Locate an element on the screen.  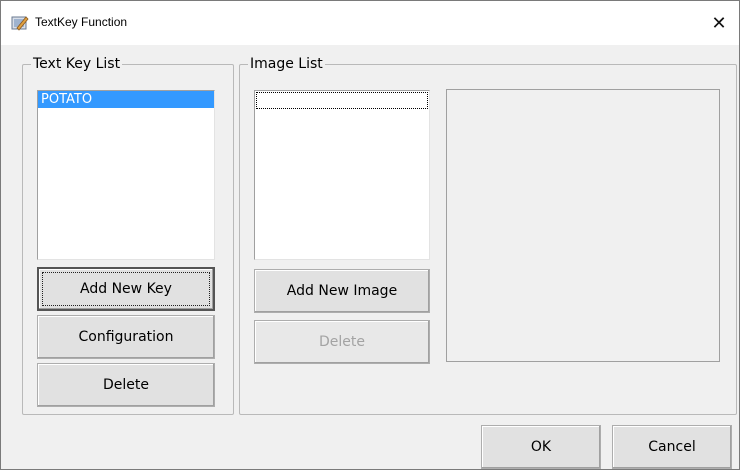
close-button: ✕ is located at coordinates (719, 23).